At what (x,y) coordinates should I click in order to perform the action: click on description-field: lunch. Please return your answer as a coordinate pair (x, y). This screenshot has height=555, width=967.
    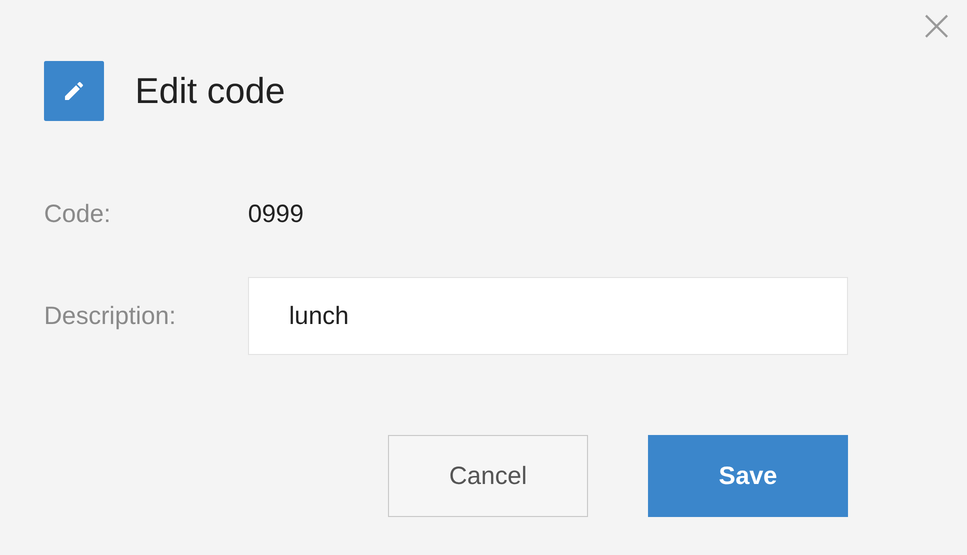
    Looking at the image, I should click on (548, 316).